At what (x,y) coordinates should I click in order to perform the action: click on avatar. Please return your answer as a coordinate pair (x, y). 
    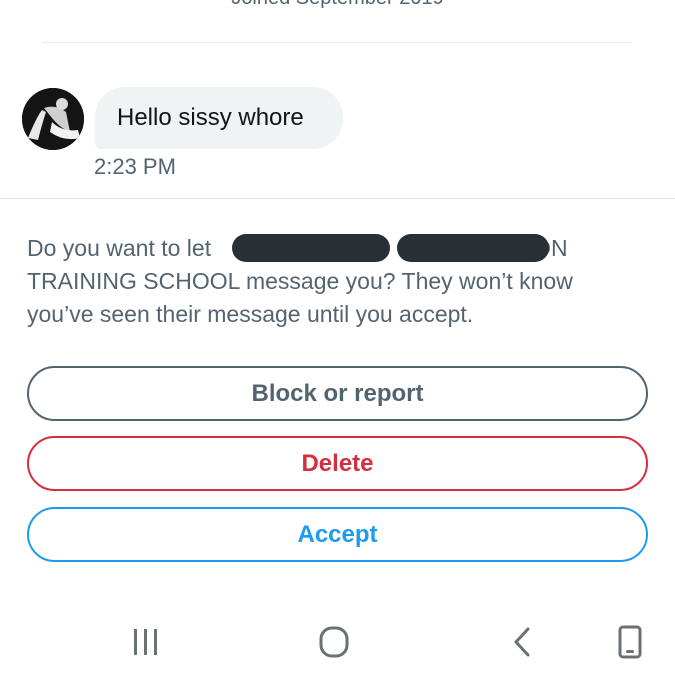
    Looking at the image, I should click on (53, 119).